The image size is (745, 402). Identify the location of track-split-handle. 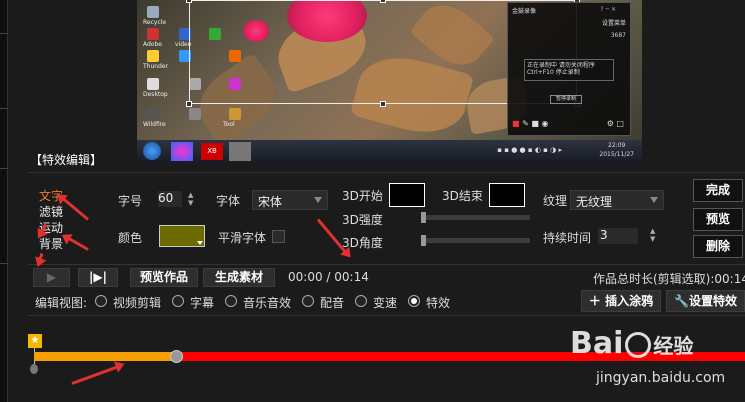
(176, 356).